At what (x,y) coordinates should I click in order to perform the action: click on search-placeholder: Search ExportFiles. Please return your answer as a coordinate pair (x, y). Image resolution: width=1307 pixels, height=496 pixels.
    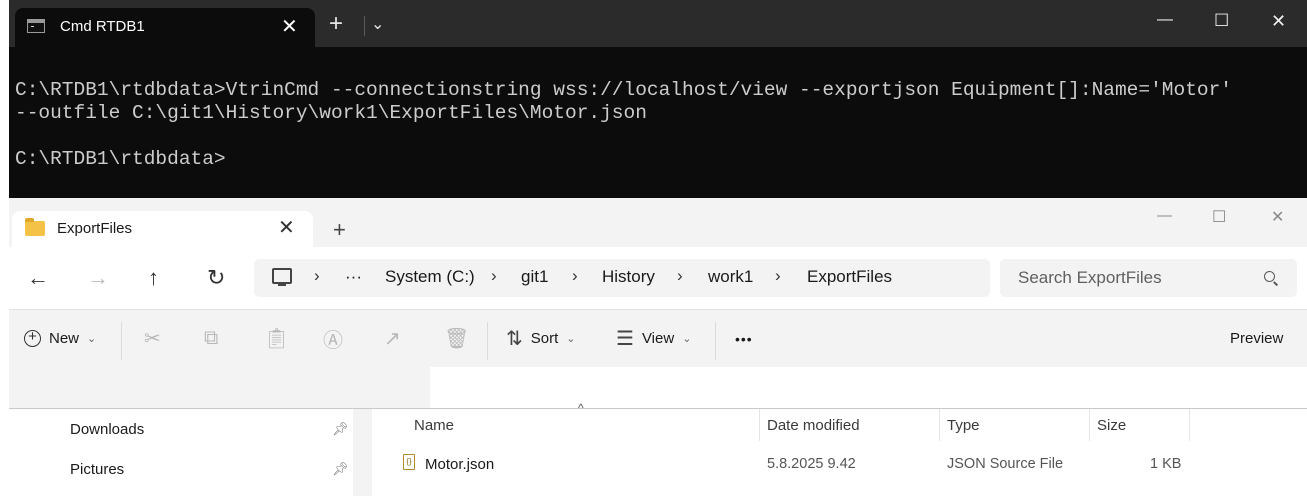
    Looking at the image, I should click on (1090, 277).